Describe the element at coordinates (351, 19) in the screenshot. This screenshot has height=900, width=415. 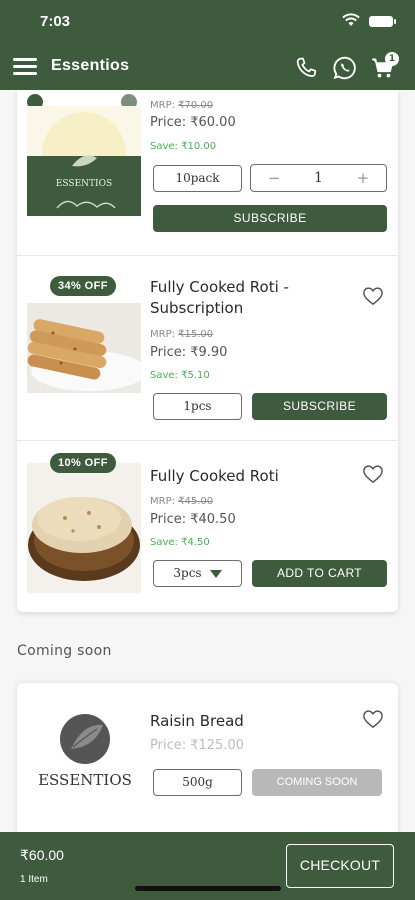
I see `wifi-icon` at that location.